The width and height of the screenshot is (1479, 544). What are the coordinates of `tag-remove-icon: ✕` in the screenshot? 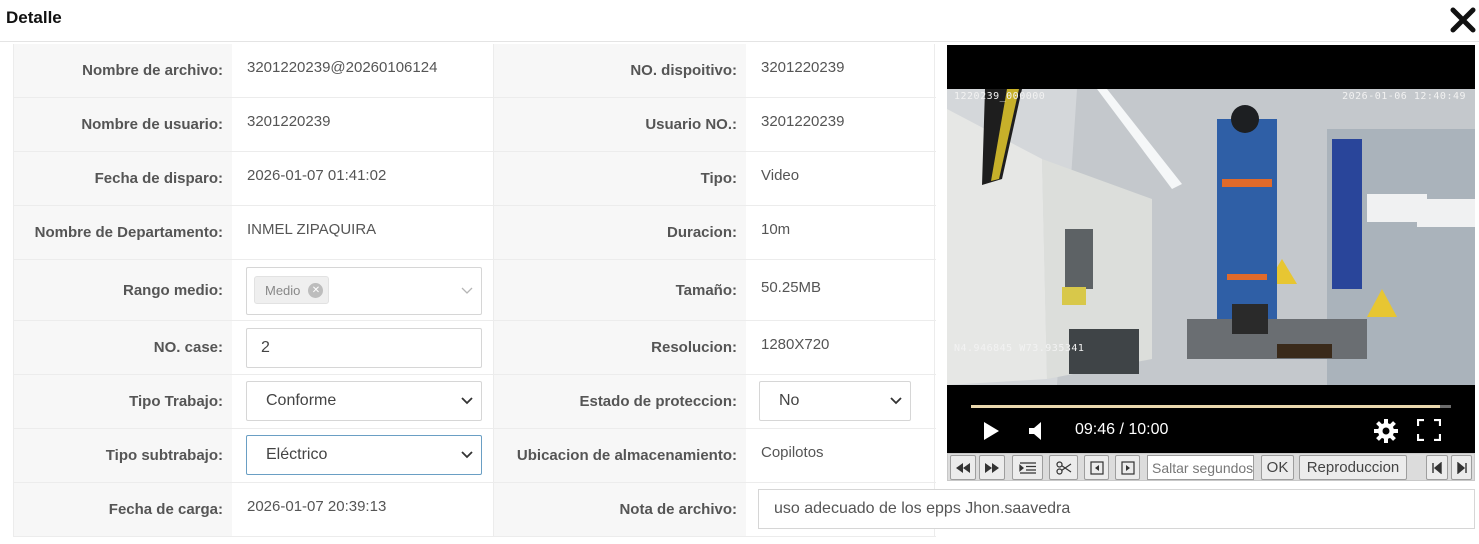 It's located at (316, 290).